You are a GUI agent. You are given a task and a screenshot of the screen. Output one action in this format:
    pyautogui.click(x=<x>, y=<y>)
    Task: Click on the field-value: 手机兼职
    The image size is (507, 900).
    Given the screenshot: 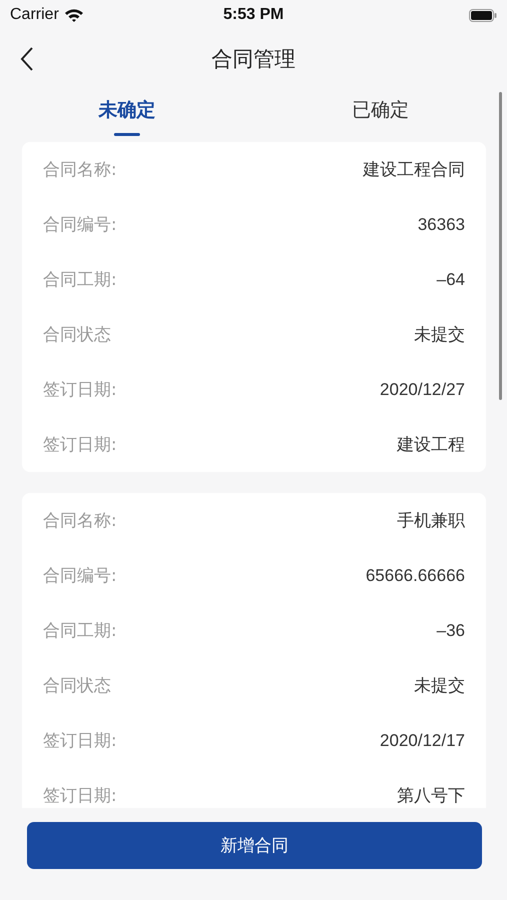 What is the action you would take?
    pyautogui.click(x=431, y=521)
    